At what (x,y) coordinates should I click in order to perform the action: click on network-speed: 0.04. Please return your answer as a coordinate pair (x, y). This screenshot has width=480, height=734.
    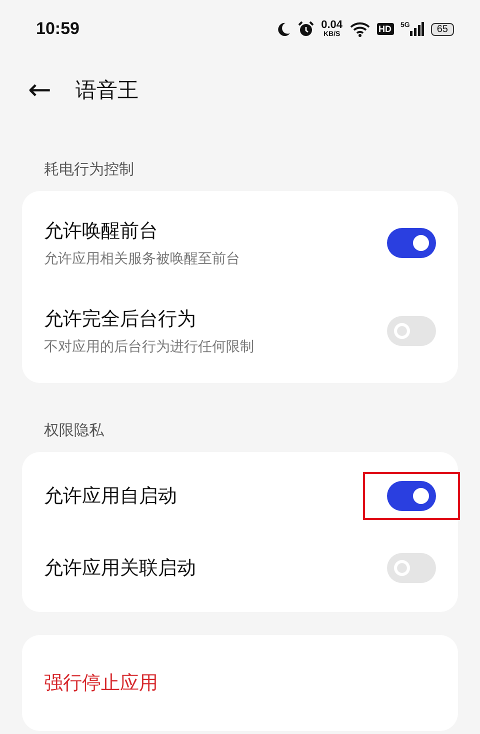
    Looking at the image, I should click on (332, 25).